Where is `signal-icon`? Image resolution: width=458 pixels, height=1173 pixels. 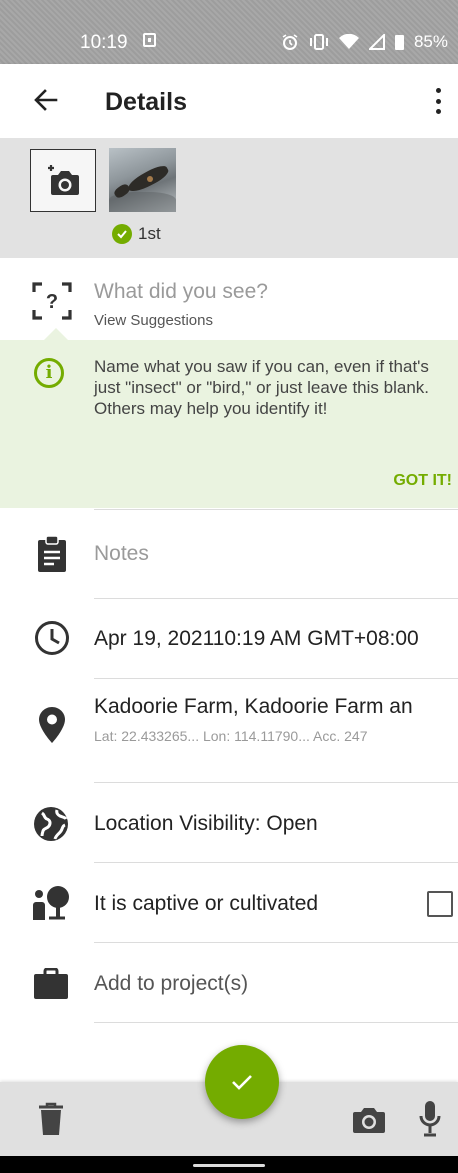
signal-icon is located at coordinates (376, 42).